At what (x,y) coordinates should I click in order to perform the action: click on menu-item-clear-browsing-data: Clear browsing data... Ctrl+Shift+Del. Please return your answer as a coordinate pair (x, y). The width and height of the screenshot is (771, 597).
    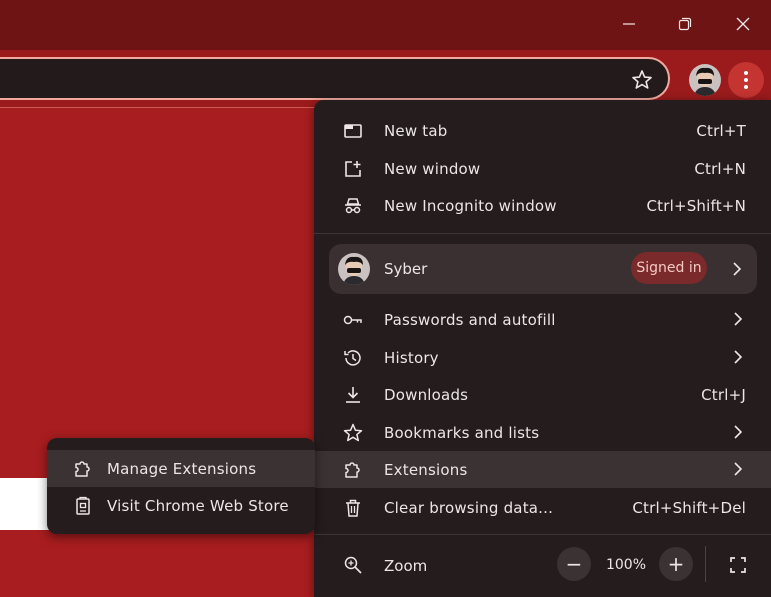
    Looking at the image, I should click on (542, 507).